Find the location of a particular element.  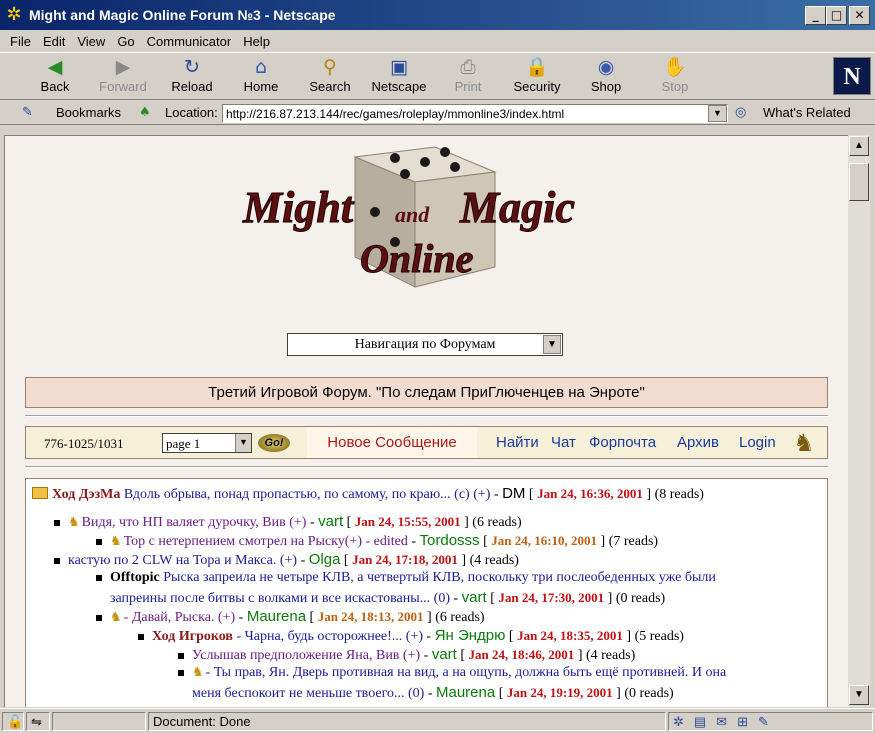

bookmarks-button: Bookmarks is located at coordinates (88, 112).